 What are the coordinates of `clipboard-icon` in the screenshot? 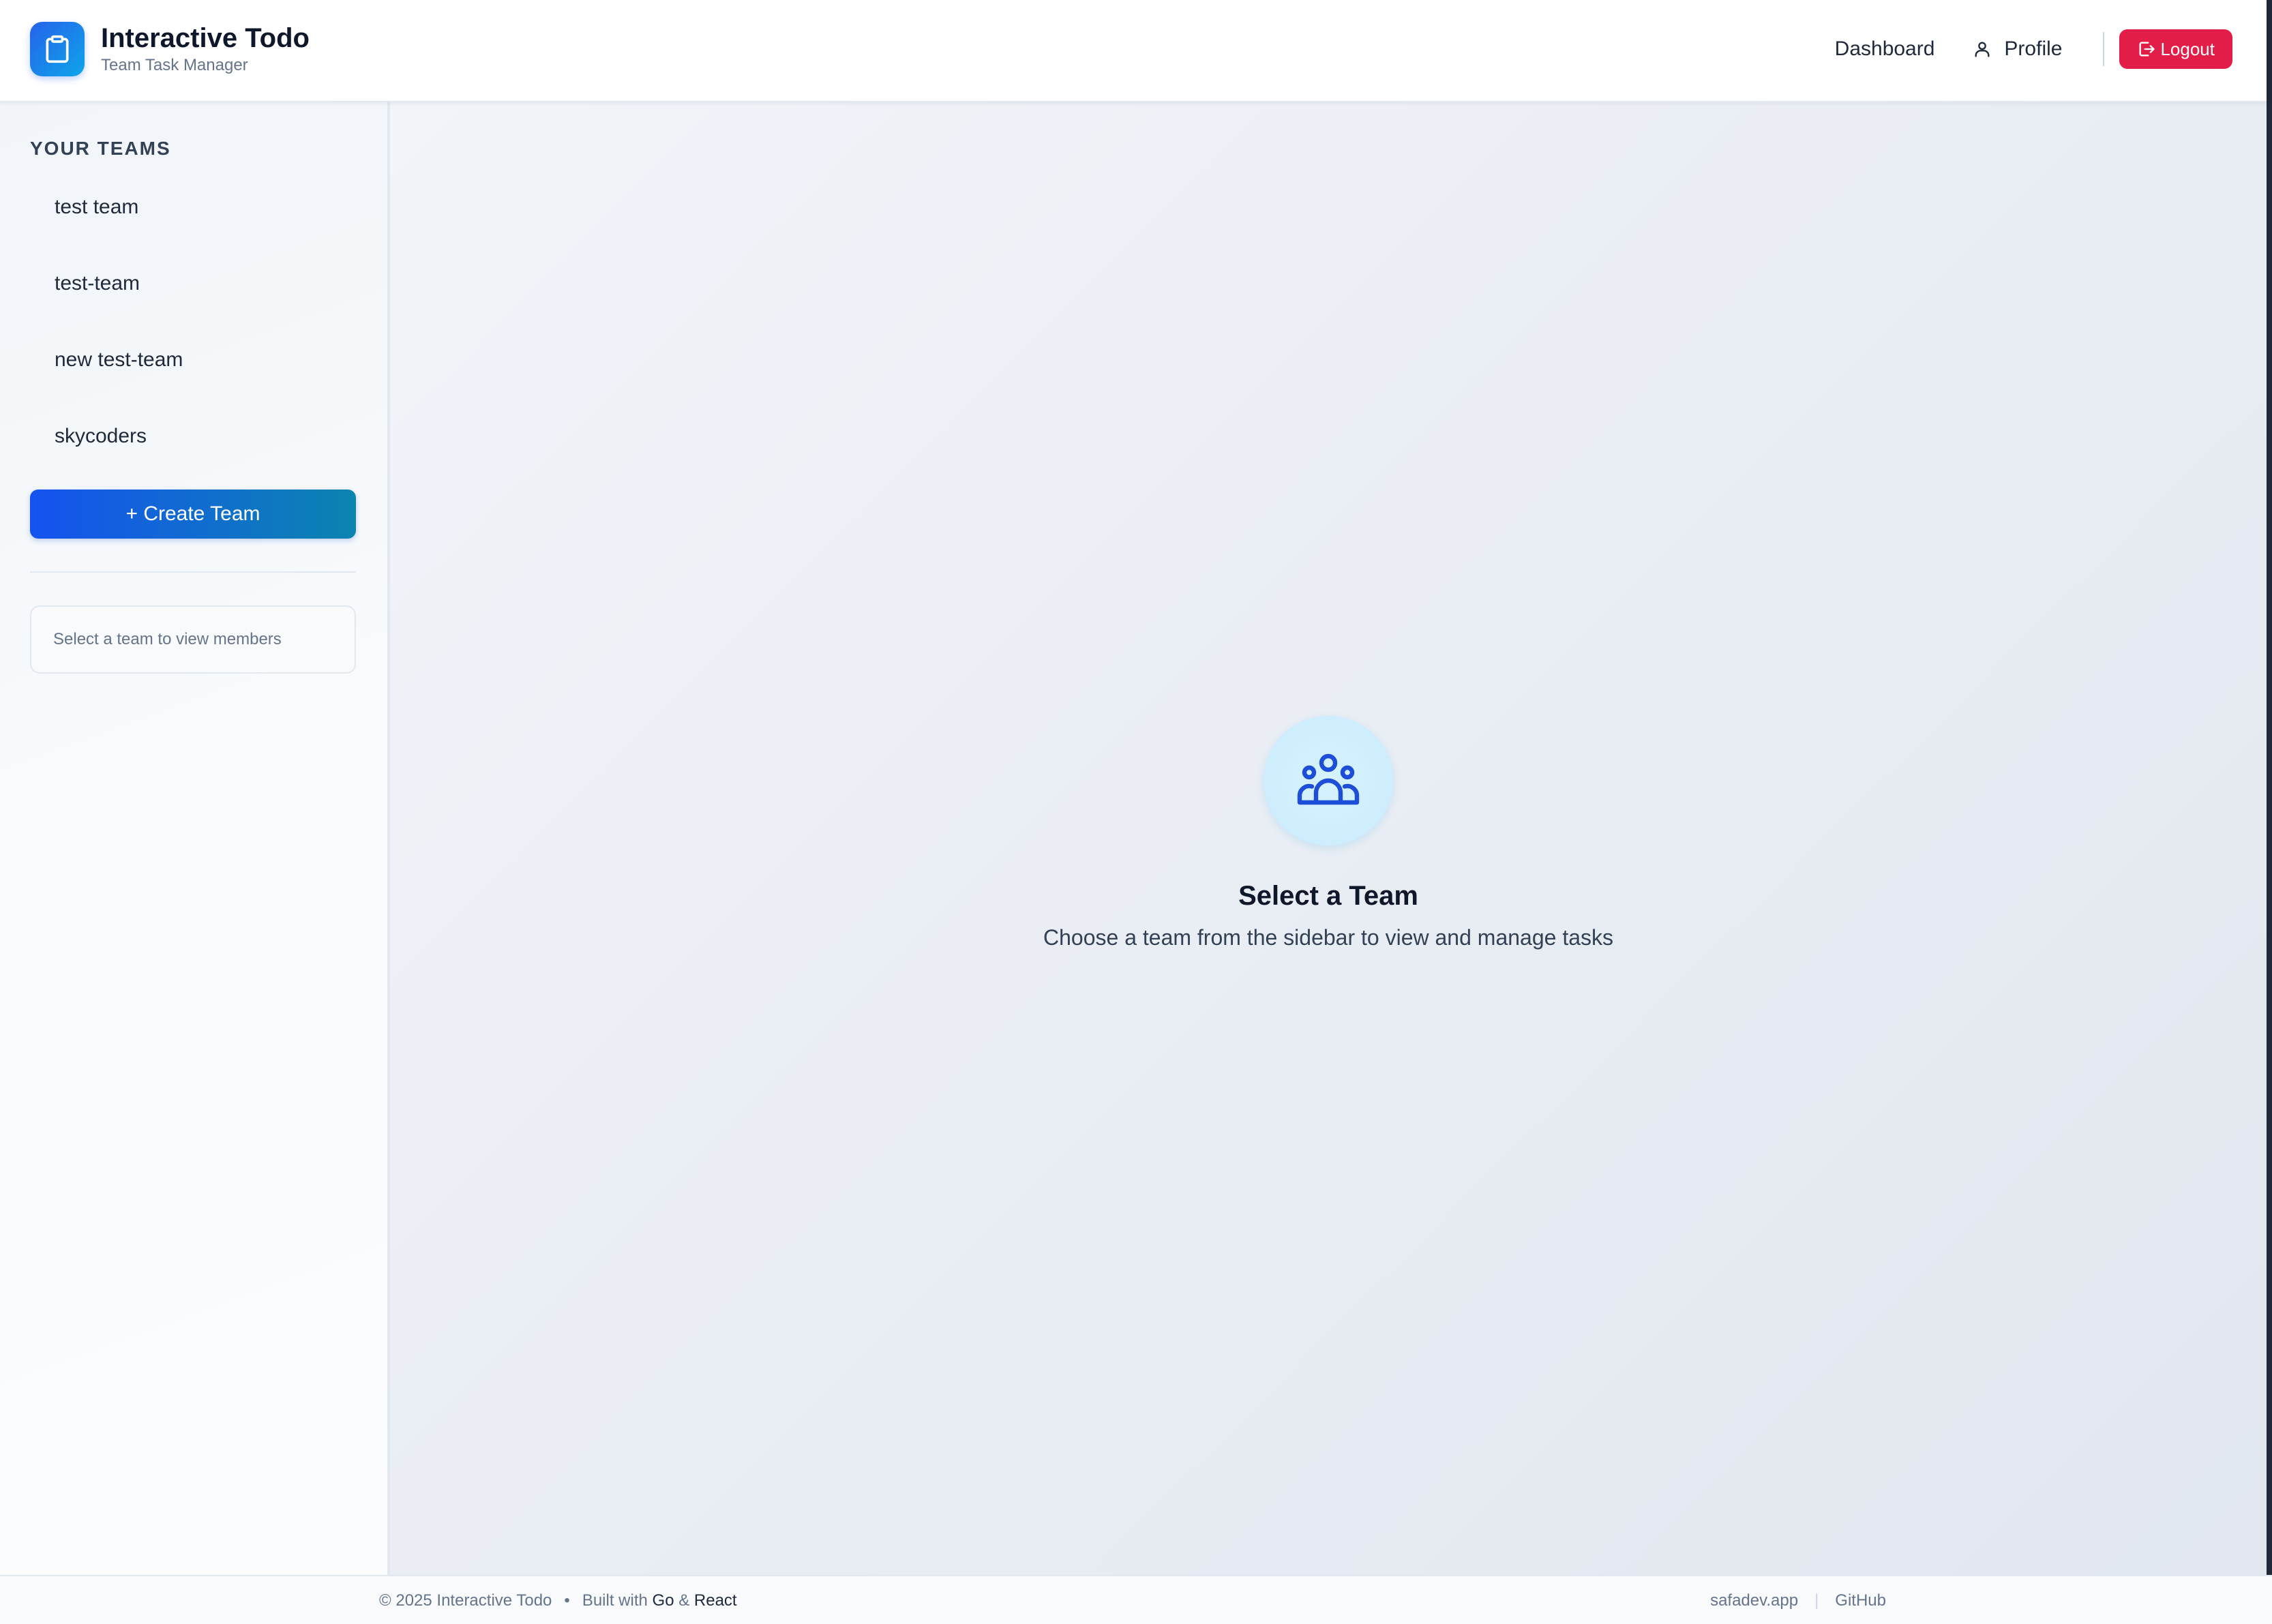 It's located at (58, 49).